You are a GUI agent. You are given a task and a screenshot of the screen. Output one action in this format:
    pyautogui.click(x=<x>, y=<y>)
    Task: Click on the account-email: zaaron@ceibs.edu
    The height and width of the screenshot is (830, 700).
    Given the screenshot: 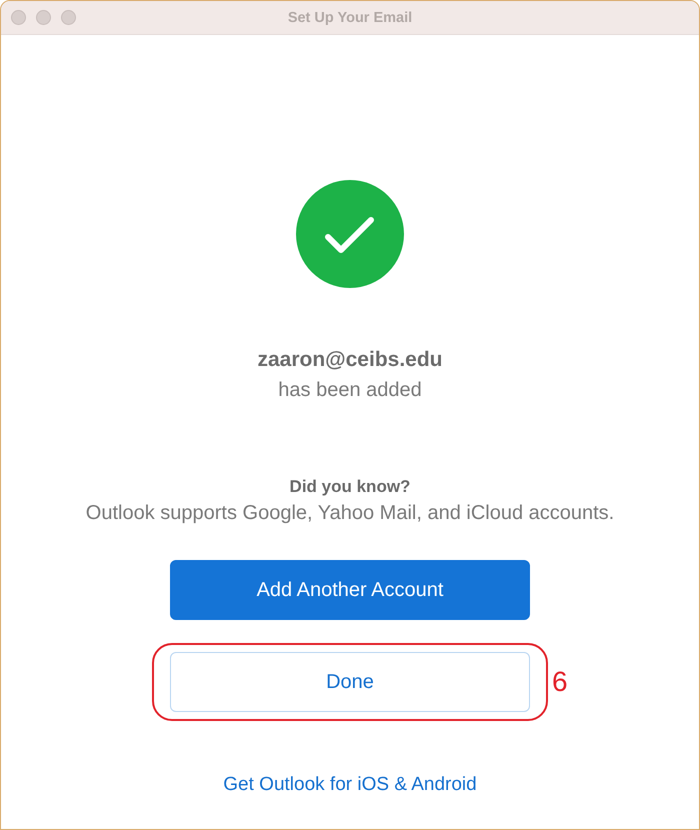 What is the action you would take?
    pyautogui.click(x=350, y=360)
    